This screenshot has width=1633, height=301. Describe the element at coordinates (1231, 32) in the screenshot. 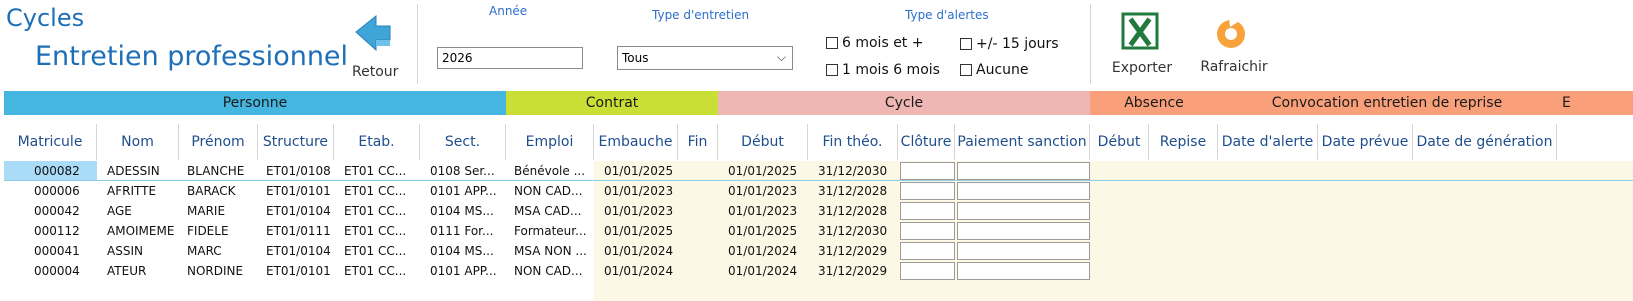

I see `refresh-icon` at that location.